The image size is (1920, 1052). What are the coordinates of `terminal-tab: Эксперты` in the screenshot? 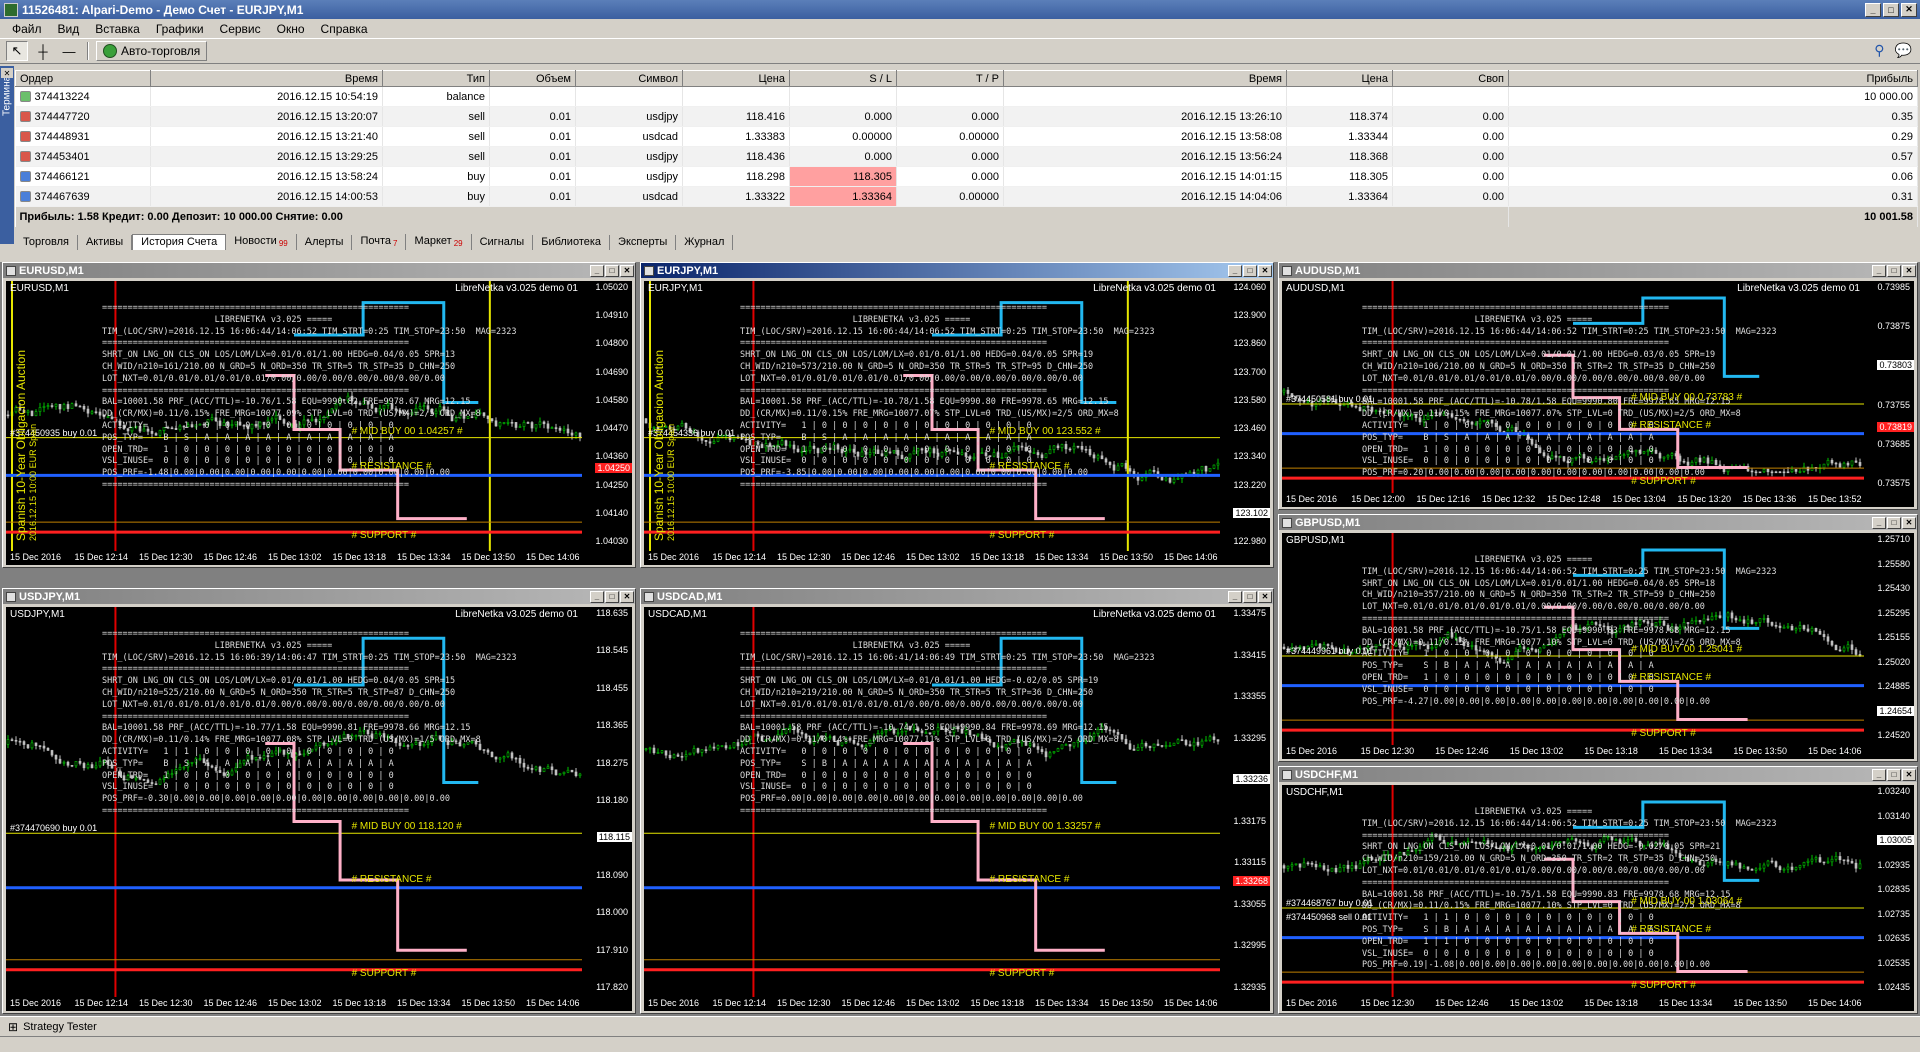 It's located at (643, 242).